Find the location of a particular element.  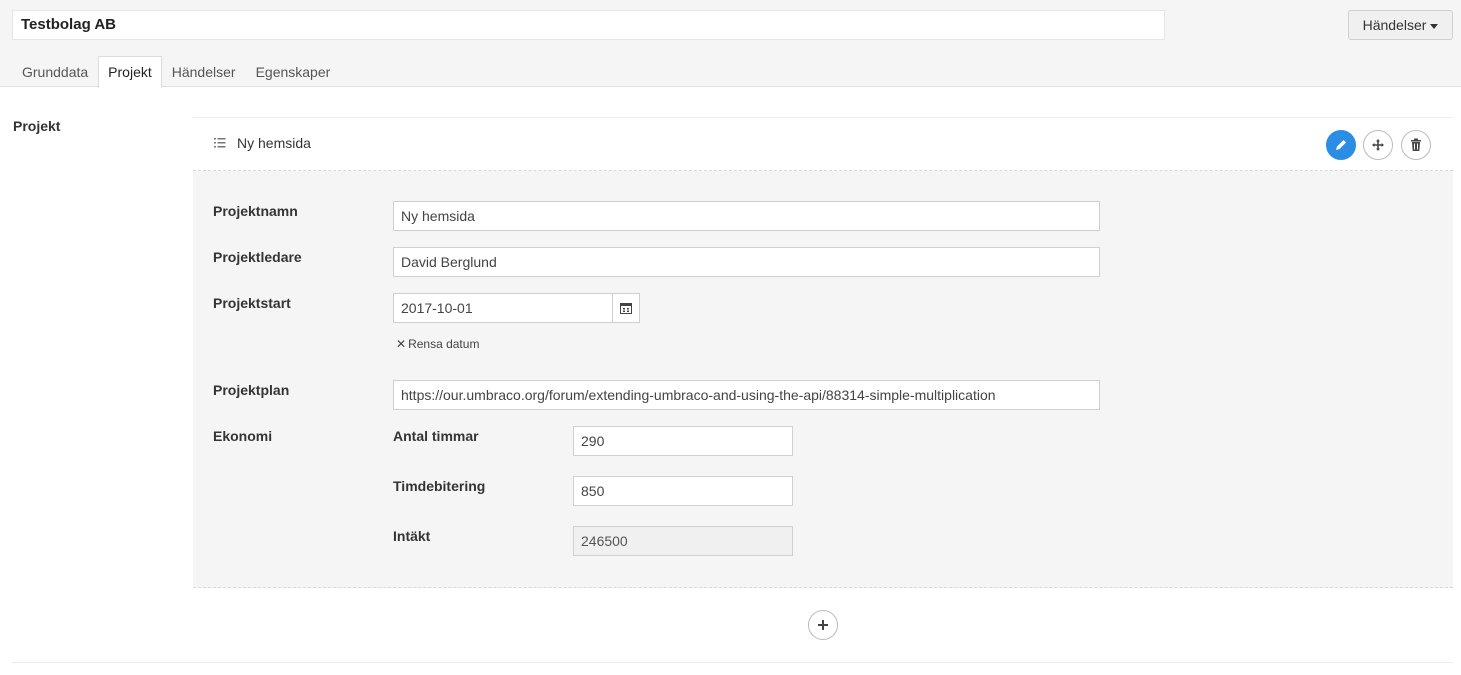

plus-icon is located at coordinates (823, 625).